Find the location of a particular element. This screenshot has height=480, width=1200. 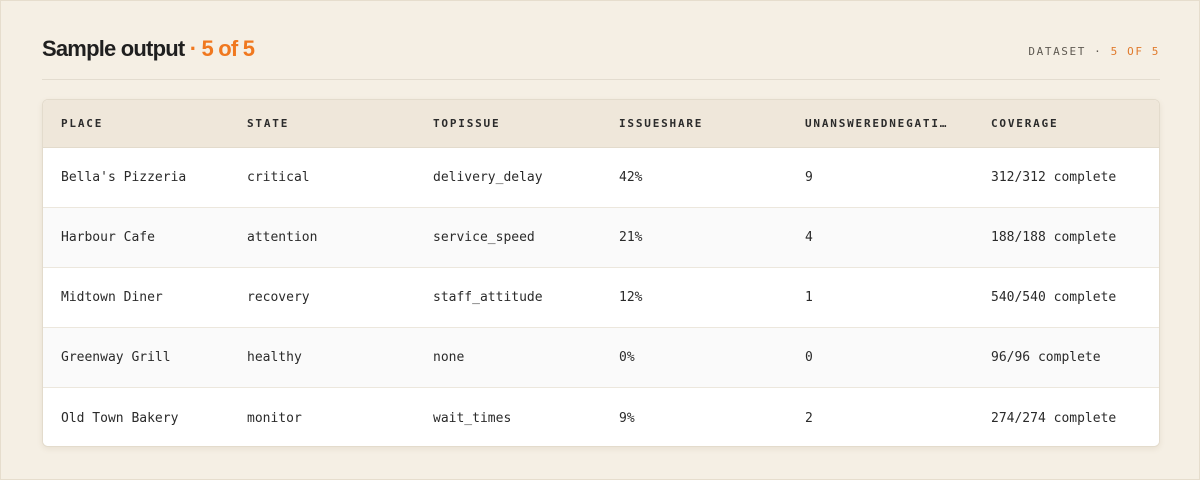

cell-state: attention is located at coordinates (282, 237).